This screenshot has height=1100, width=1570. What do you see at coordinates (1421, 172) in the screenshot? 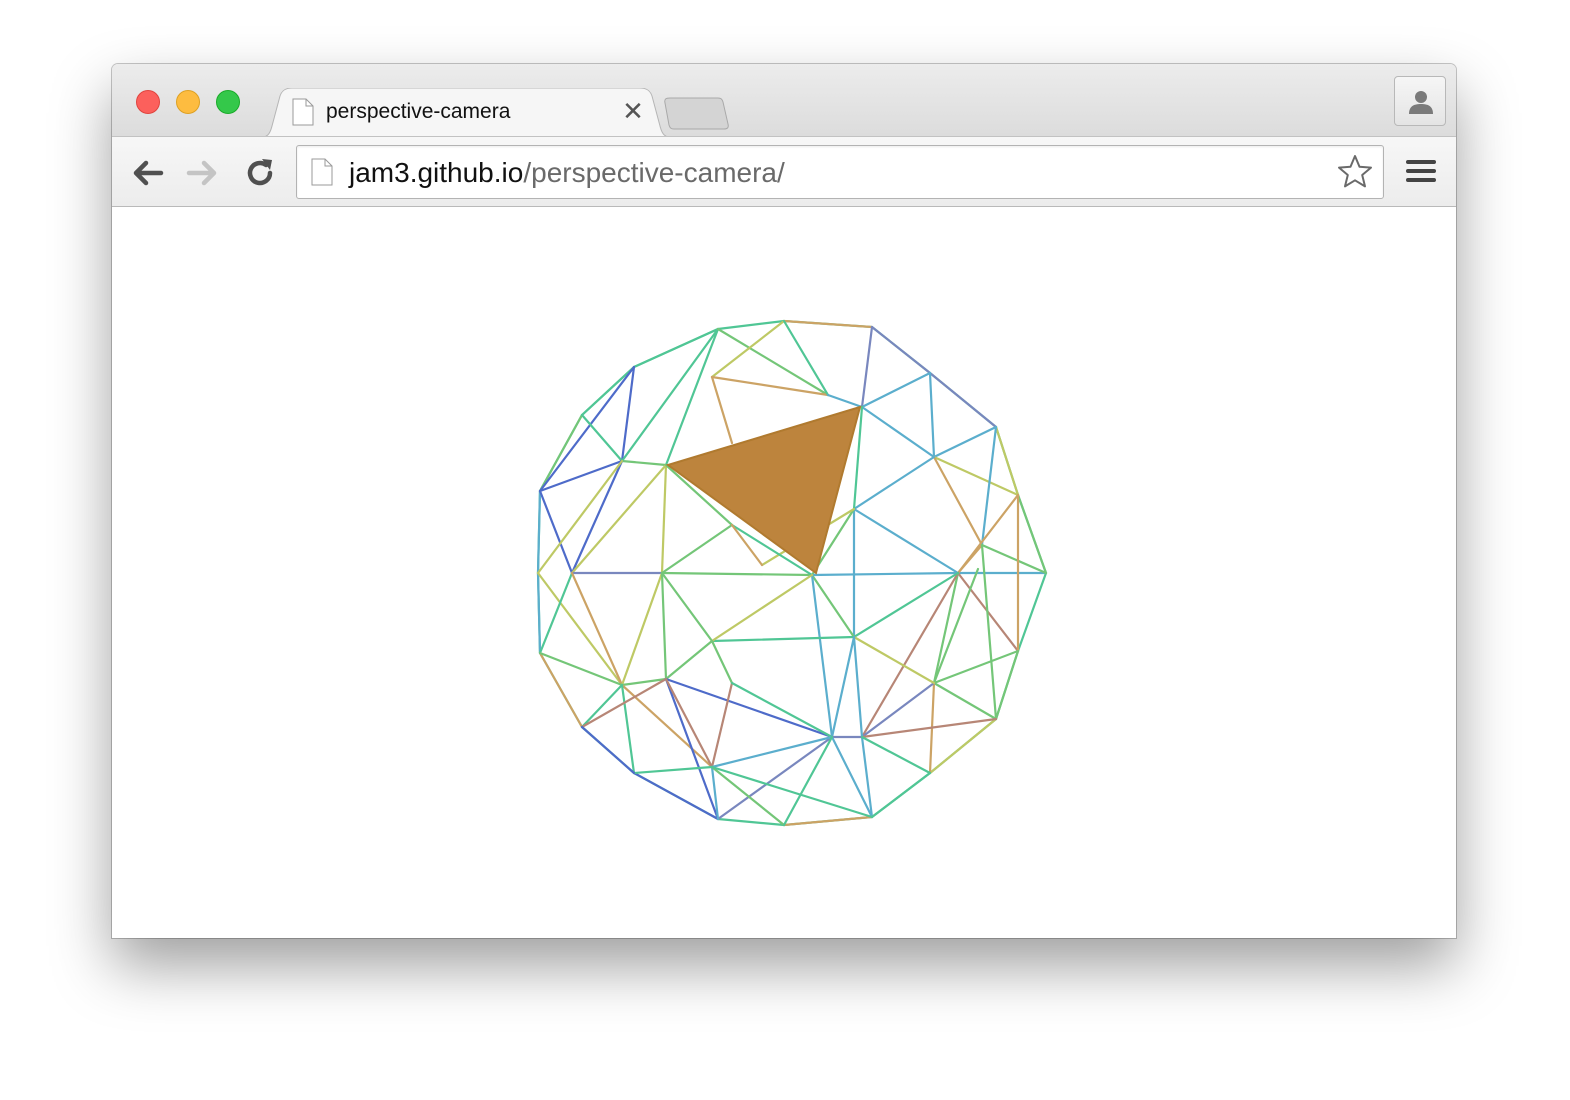
I see `hamburger-menu-icon` at bounding box center [1421, 172].